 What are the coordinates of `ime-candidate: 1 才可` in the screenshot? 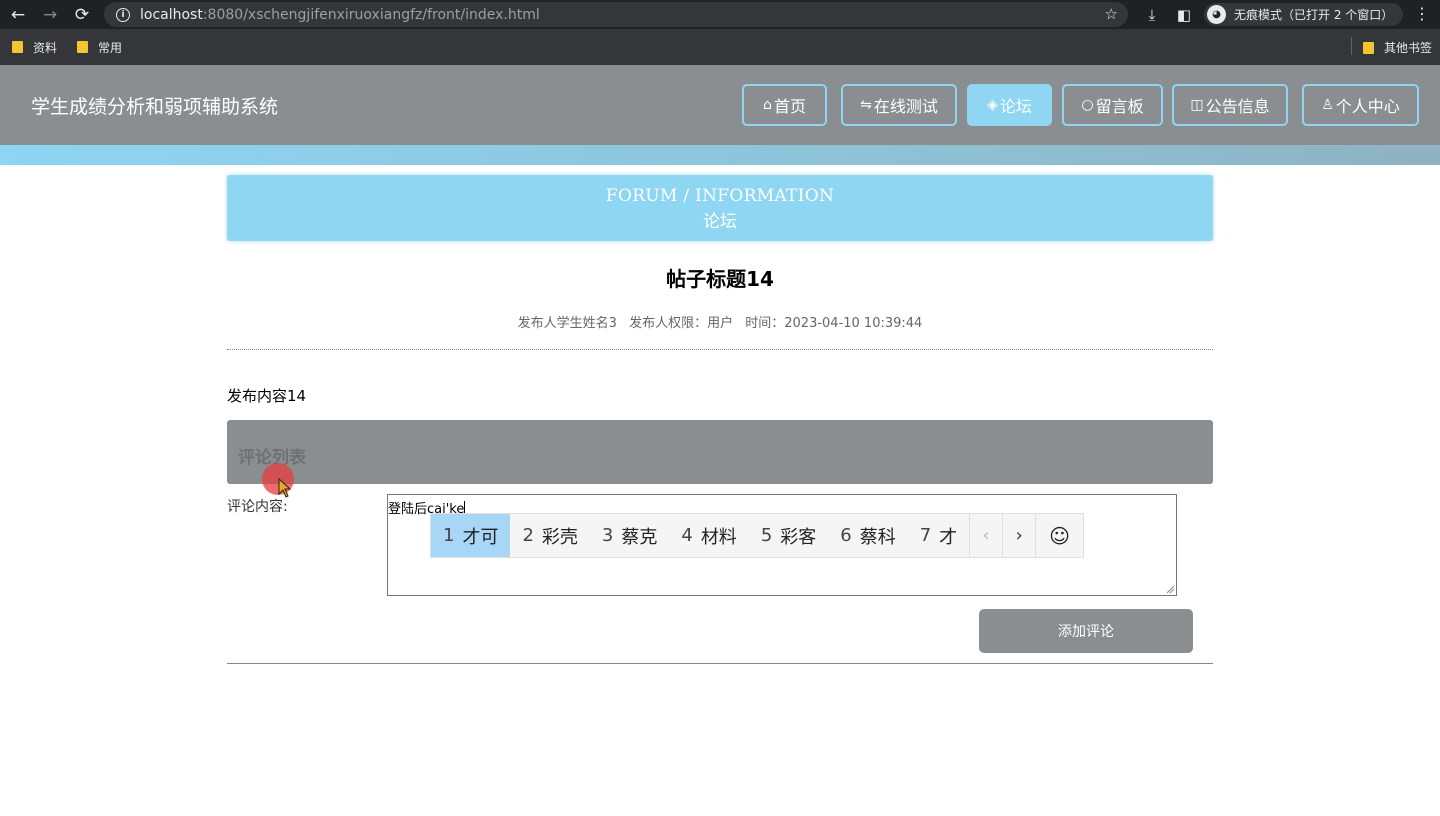 It's located at (471, 535).